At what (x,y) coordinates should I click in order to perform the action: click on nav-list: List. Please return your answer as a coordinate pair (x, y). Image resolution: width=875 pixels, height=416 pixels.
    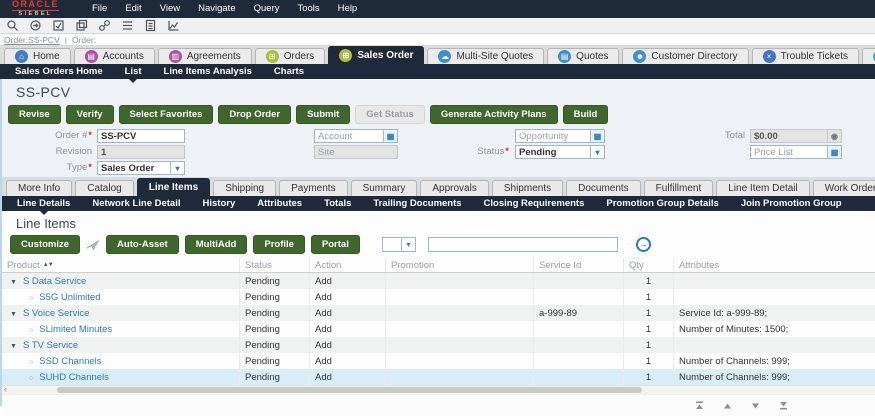
    Looking at the image, I should click on (133, 73).